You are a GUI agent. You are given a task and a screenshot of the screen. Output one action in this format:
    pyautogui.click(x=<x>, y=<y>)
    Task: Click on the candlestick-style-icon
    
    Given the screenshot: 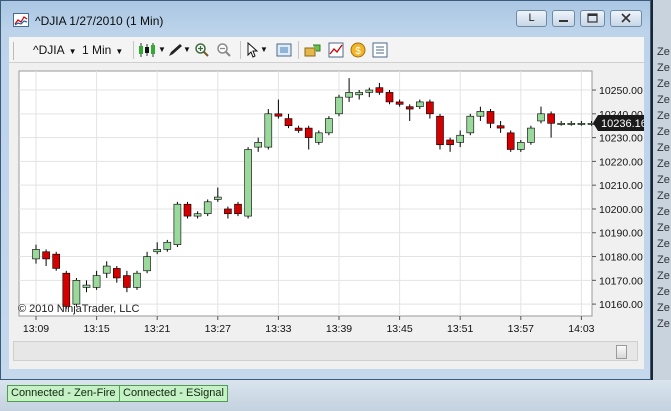 What is the action you would take?
    pyautogui.click(x=148, y=50)
    